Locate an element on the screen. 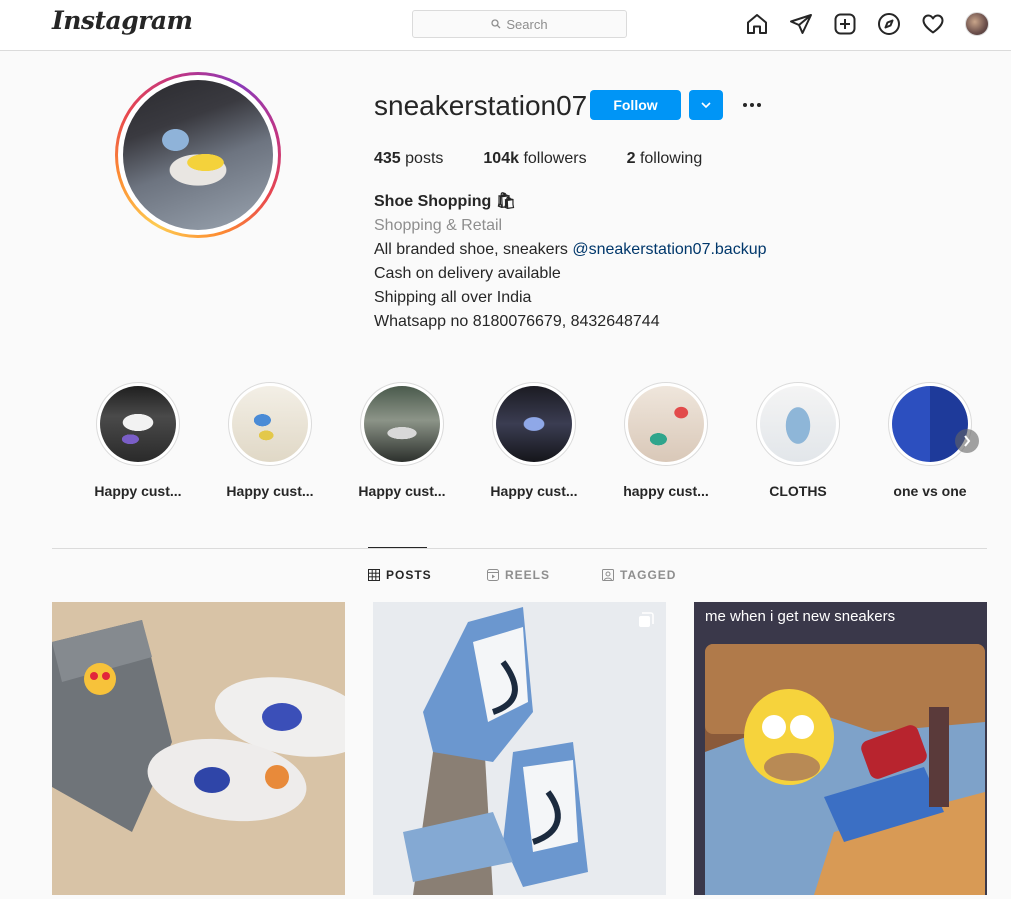 This screenshot has width=1011, height=899. story-highlight: CLOTHS is located at coordinates (798, 440).